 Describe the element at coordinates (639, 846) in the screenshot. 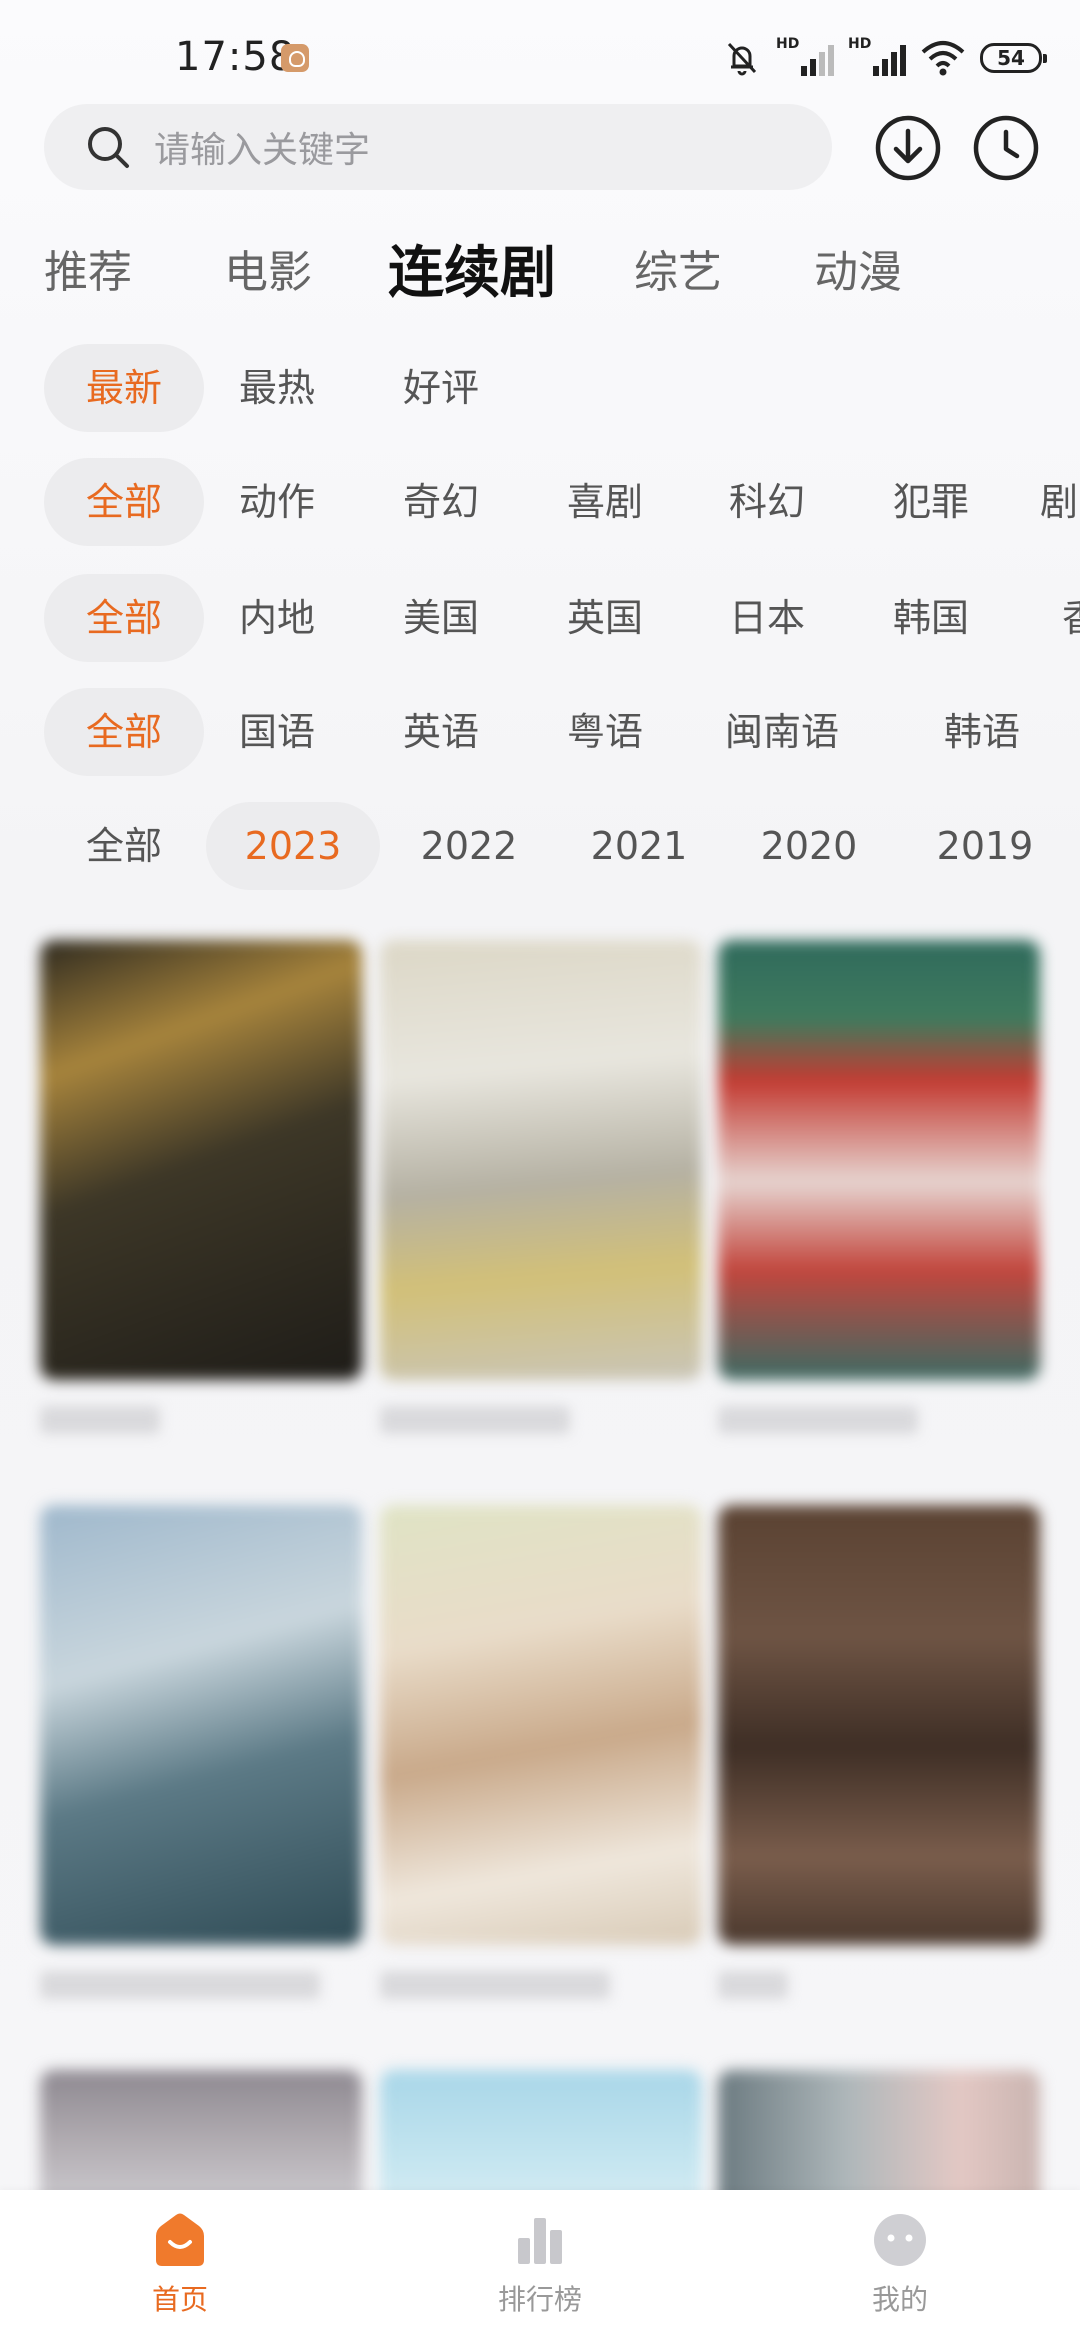

I see `filter-year-2021: 2021` at that location.